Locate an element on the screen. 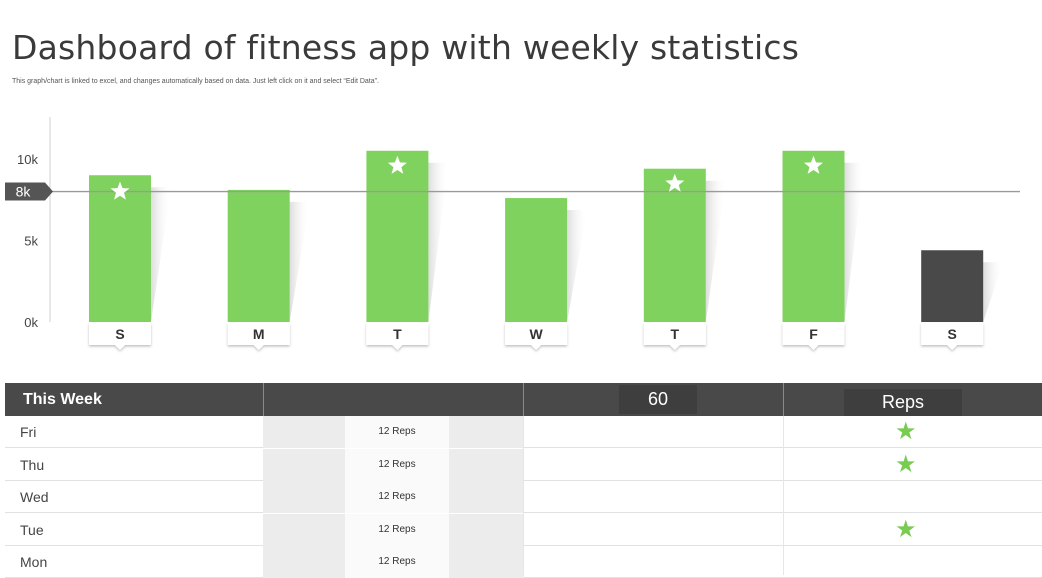 The width and height of the screenshot is (1042, 578). y-tick-label: 5k is located at coordinates (31, 240).